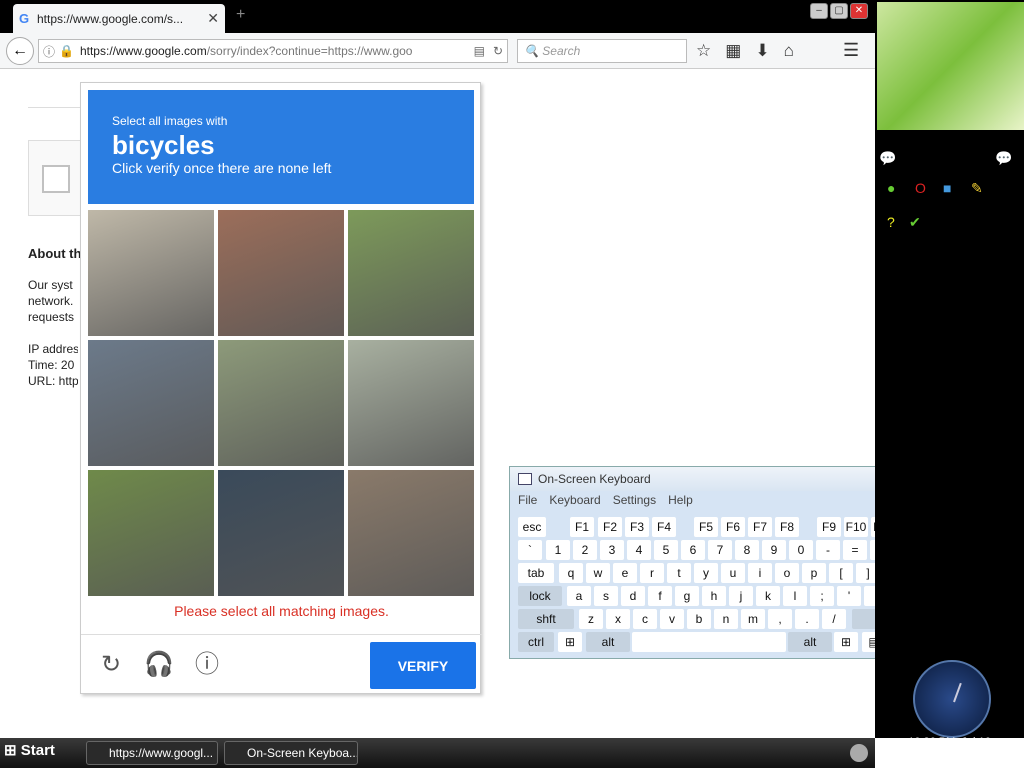  Describe the element at coordinates (856, 527) in the screenshot. I see `key-F10: F10` at that location.